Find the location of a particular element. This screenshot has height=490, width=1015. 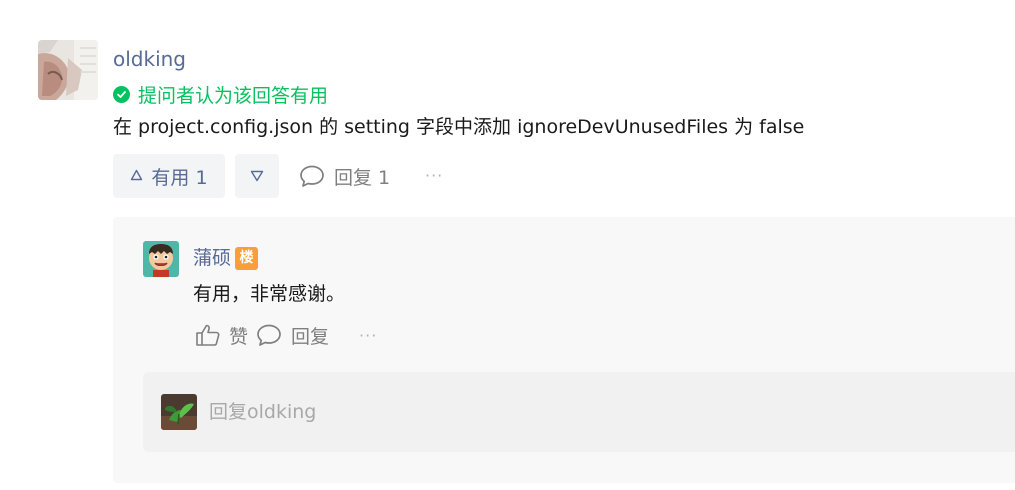

author-avatar is located at coordinates (68, 70).